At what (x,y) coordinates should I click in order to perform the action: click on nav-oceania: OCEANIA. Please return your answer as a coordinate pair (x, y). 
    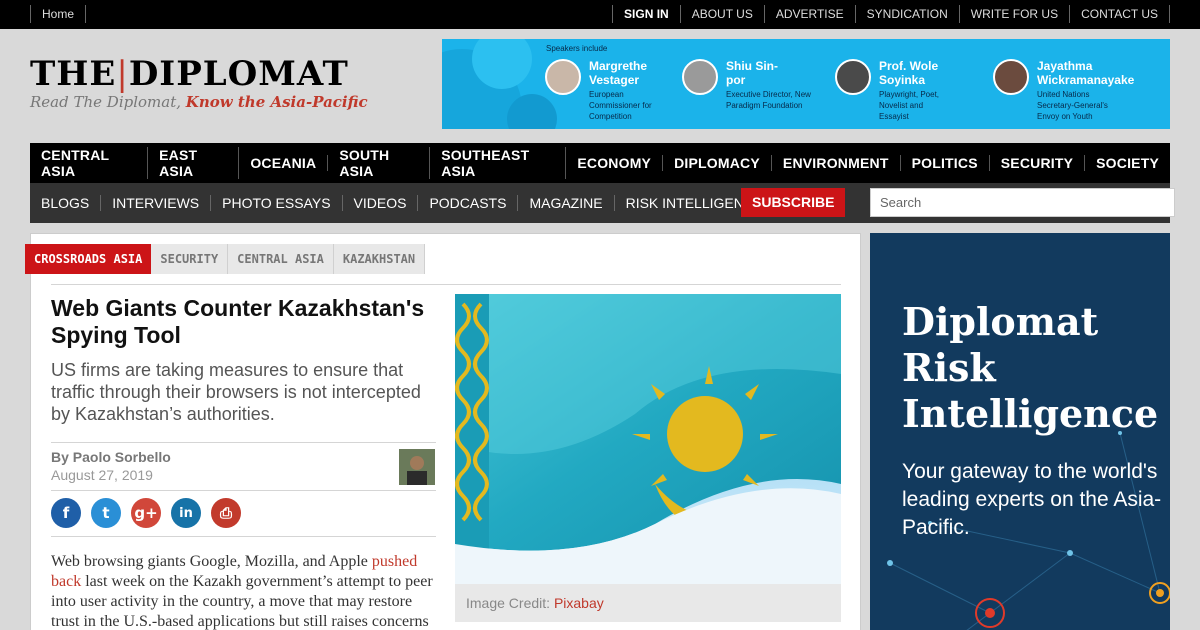
    Looking at the image, I should click on (284, 163).